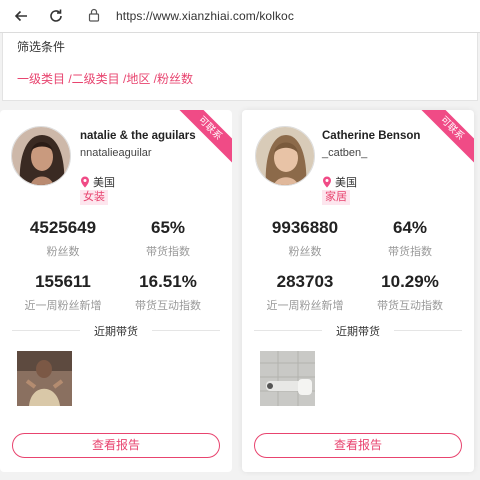 Image resolution: width=480 pixels, height=480 pixels. What do you see at coordinates (63, 238) in the screenshot?
I see `followers-stat: 4525649 粉丝数` at bounding box center [63, 238].